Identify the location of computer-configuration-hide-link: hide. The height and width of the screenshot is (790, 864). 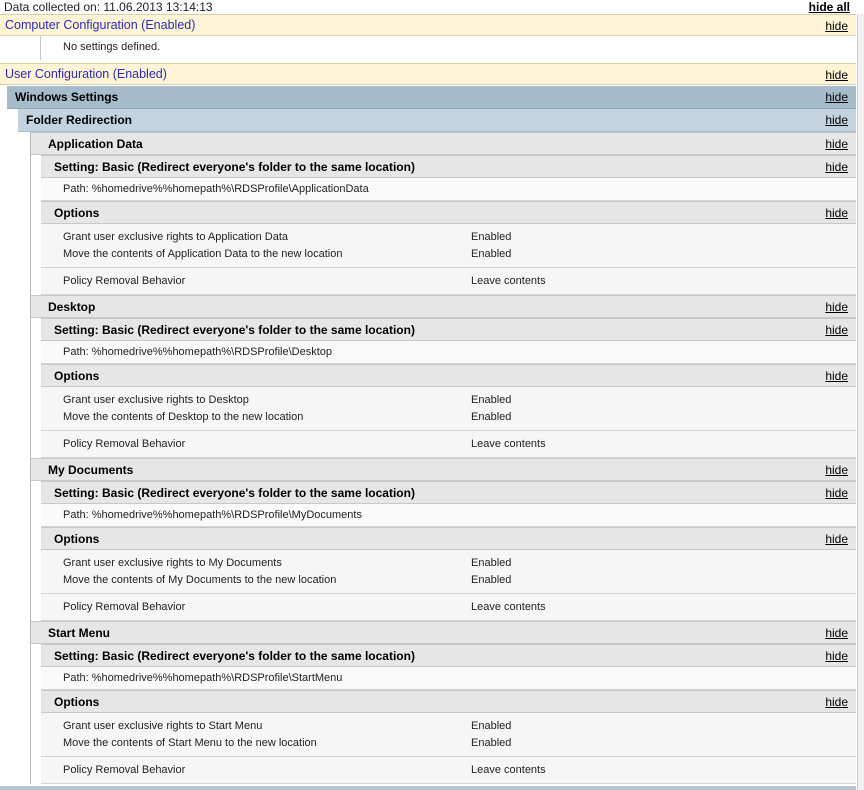
(836, 26).